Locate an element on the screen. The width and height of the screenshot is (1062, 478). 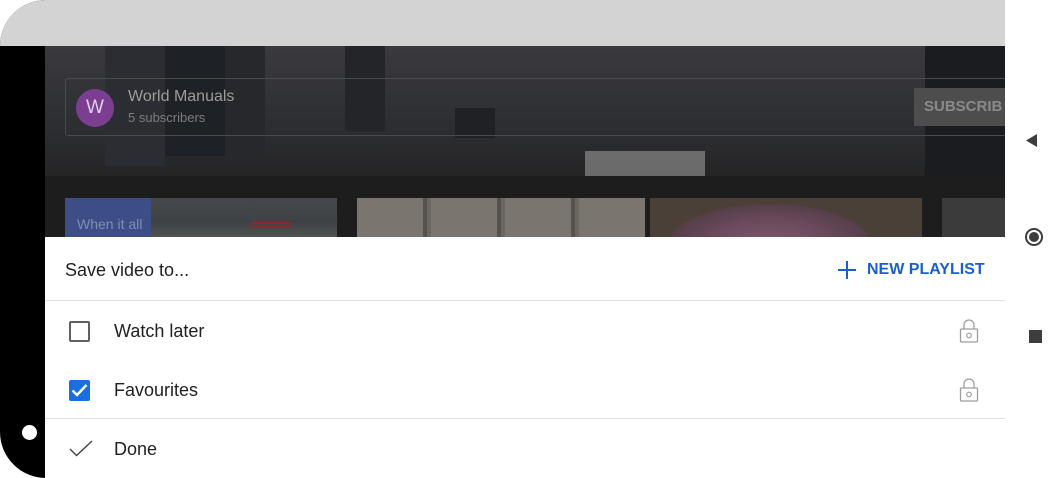
home-circle-icon is located at coordinates (1034, 237).